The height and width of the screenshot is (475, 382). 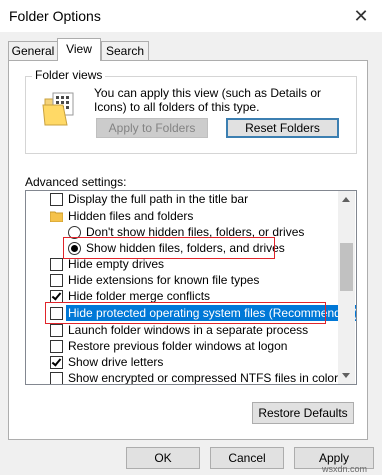 I want to click on apply-to-folders-button: Apply to Folders, so click(x=152, y=128).